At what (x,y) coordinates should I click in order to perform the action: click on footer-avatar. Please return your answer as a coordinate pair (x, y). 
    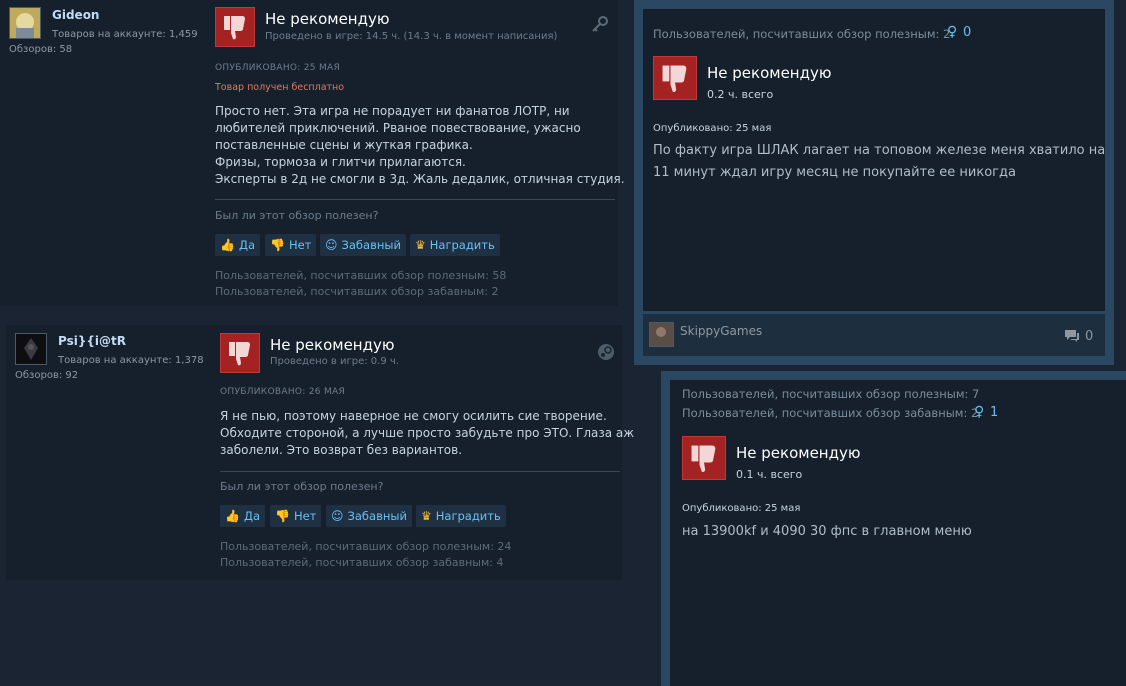
    Looking at the image, I should click on (661, 334).